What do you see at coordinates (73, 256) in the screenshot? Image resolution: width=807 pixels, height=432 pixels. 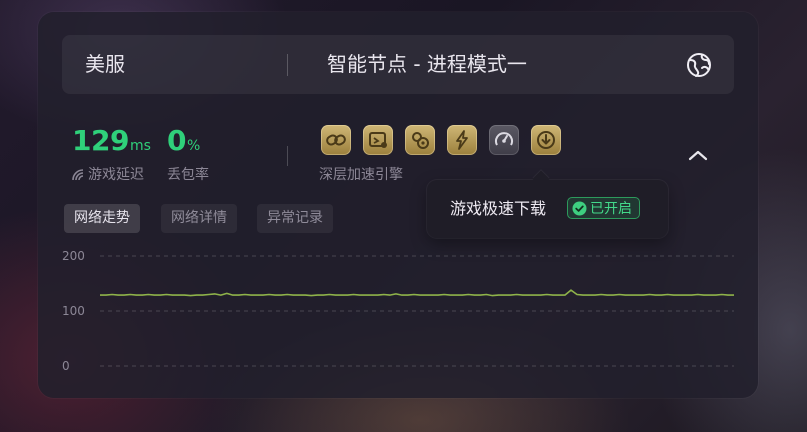 I see `y-tick-label: 200` at bounding box center [73, 256].